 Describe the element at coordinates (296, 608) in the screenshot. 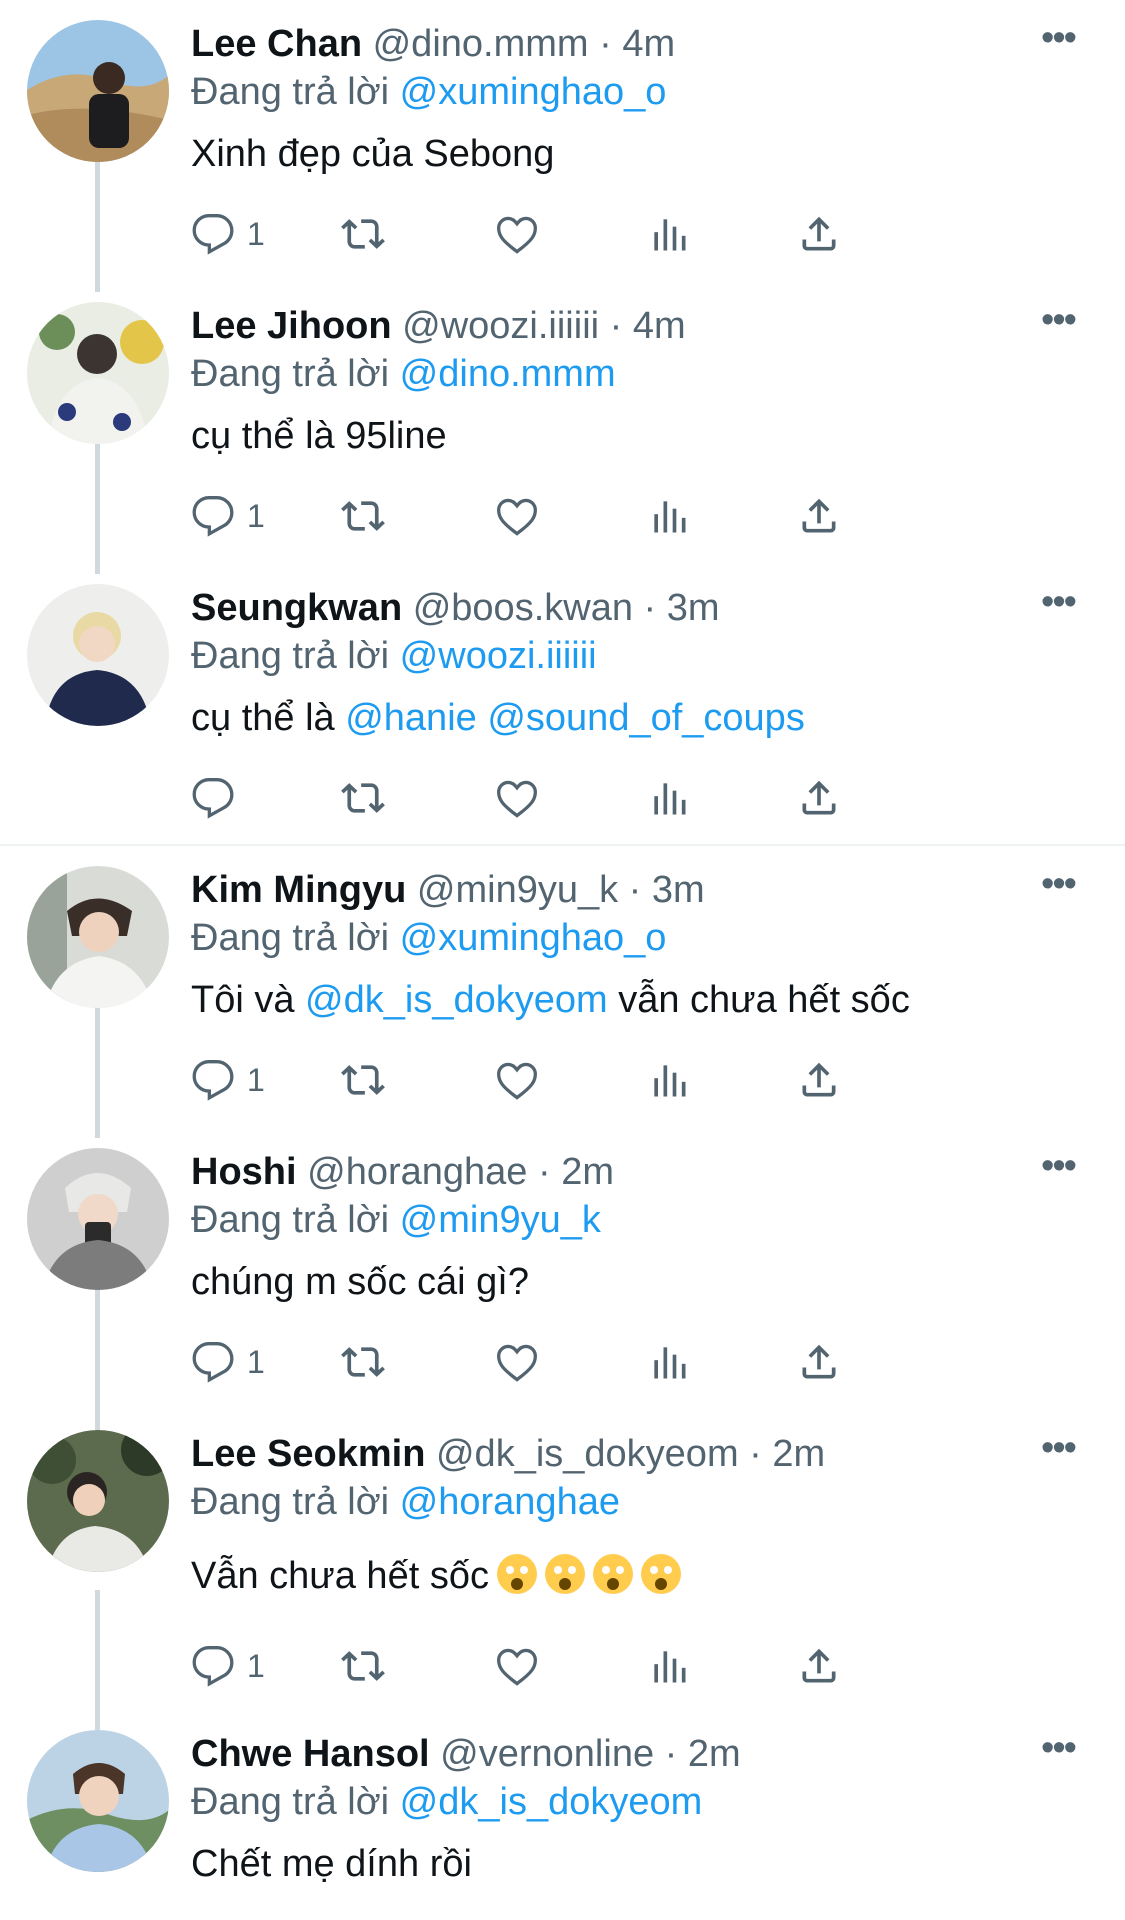

I see `display-name: Seungkwan` at that location.